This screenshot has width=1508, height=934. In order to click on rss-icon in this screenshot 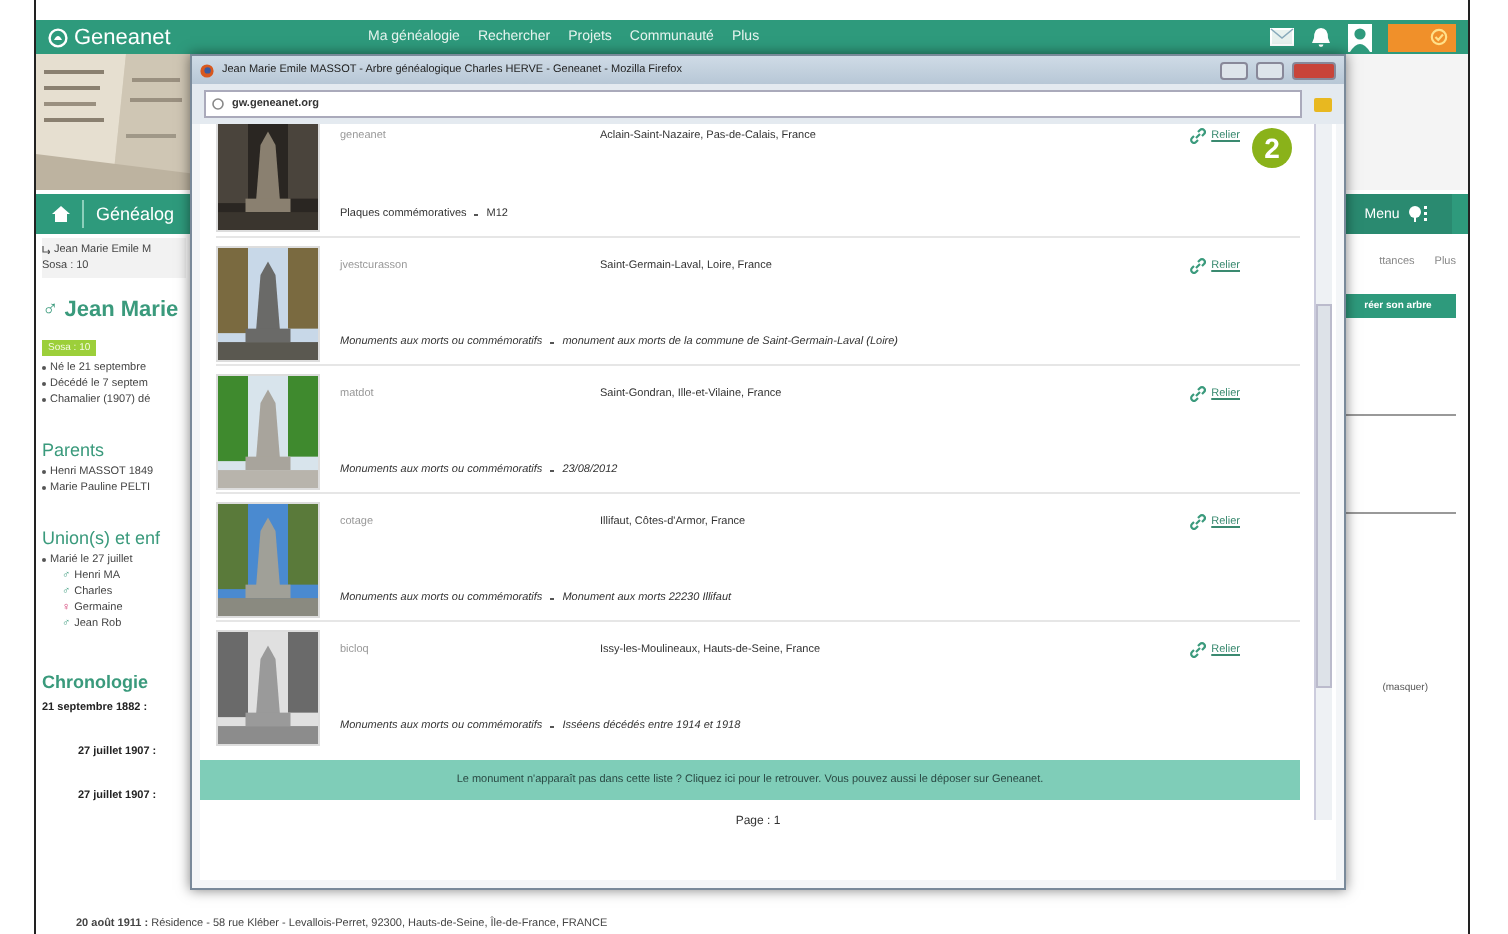, I will do `click(1323, 104)`.